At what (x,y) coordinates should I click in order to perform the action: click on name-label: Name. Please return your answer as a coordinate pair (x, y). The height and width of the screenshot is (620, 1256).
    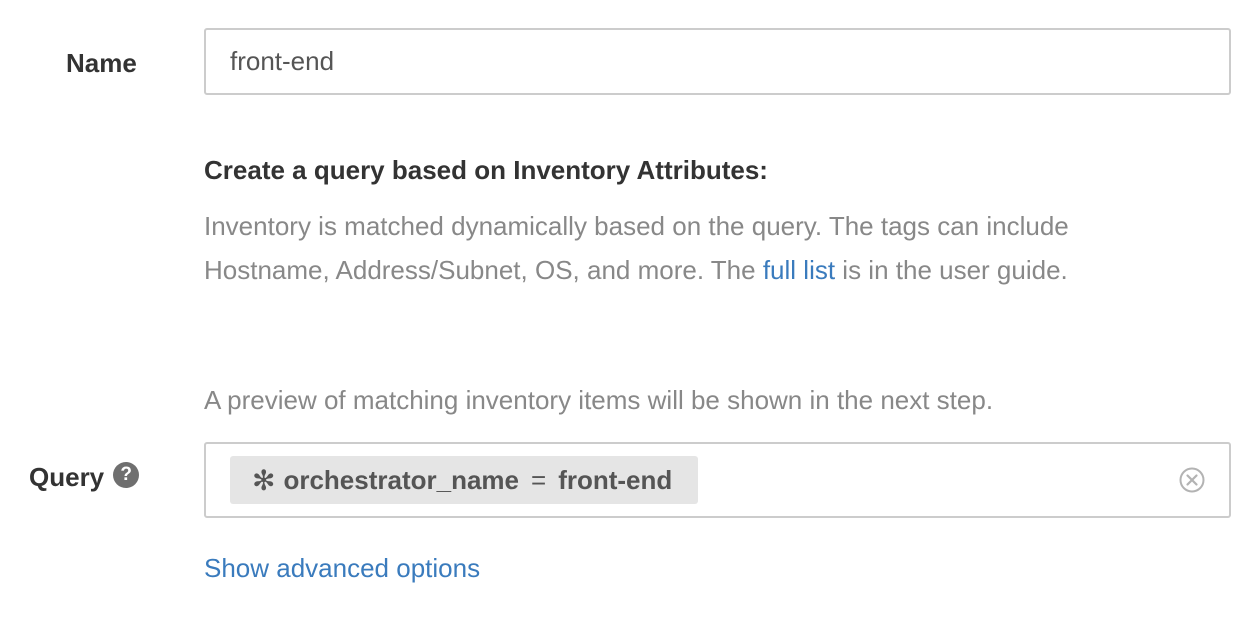
    Looking at the image, I should click on (101, 63).